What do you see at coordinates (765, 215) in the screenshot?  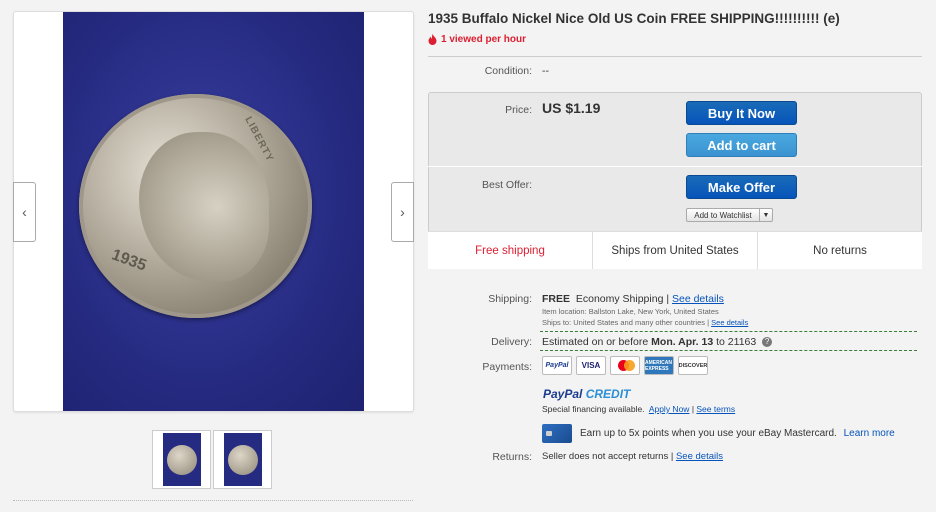 I see `chevron-down-icon: ▼` at bounding box center [765, 215].